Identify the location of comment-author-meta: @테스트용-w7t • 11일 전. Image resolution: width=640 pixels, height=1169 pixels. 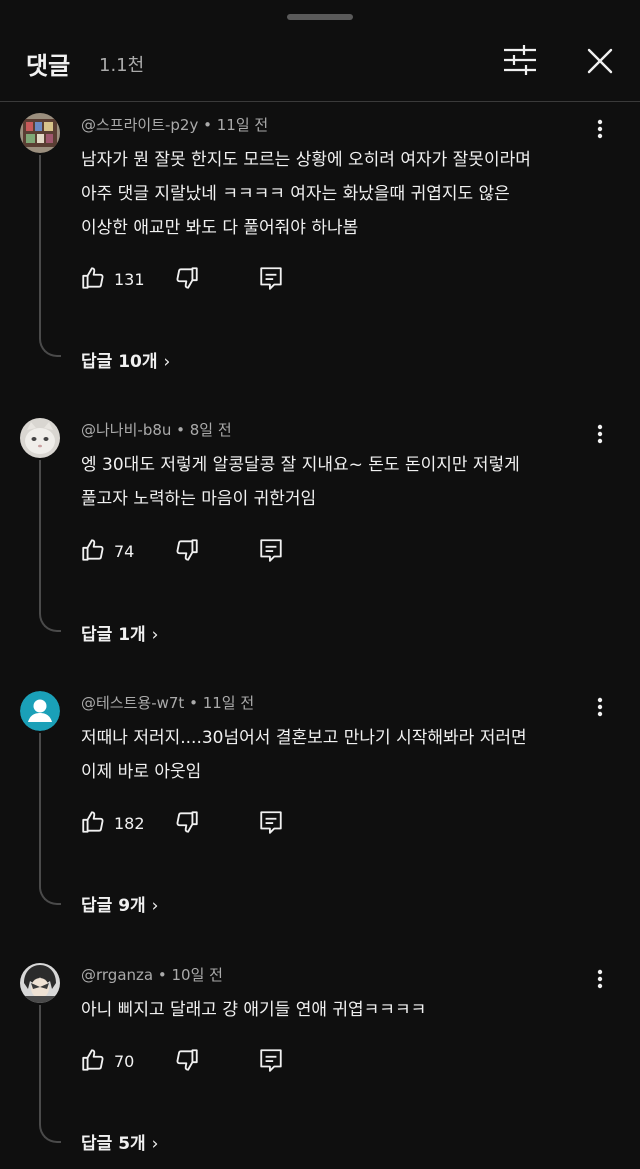
(167, 702).